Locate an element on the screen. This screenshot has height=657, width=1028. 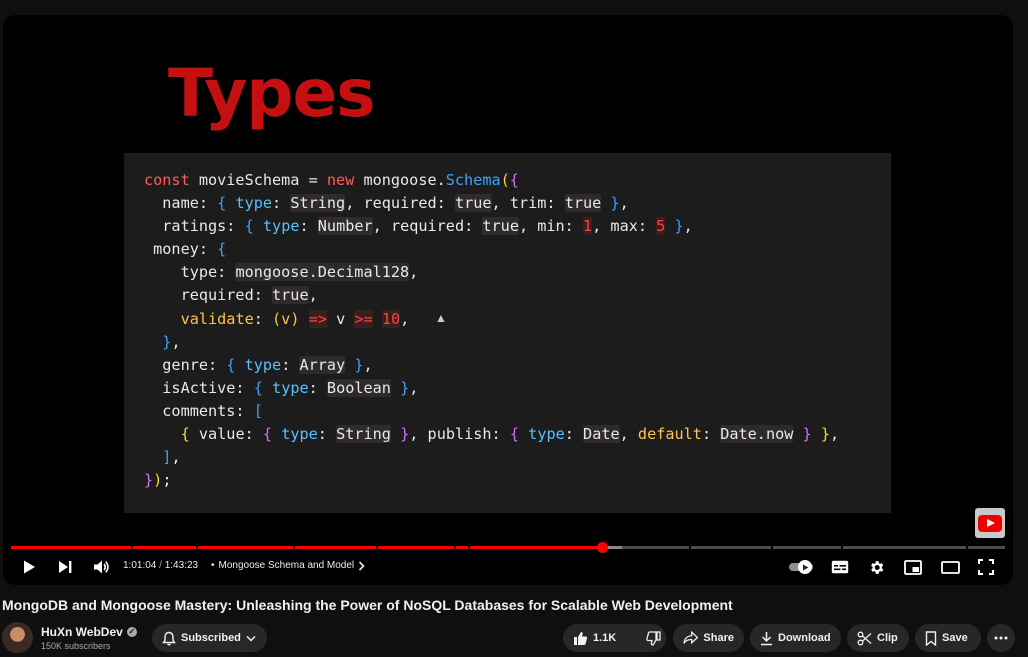
play-button is located at coordinates (29, 567).